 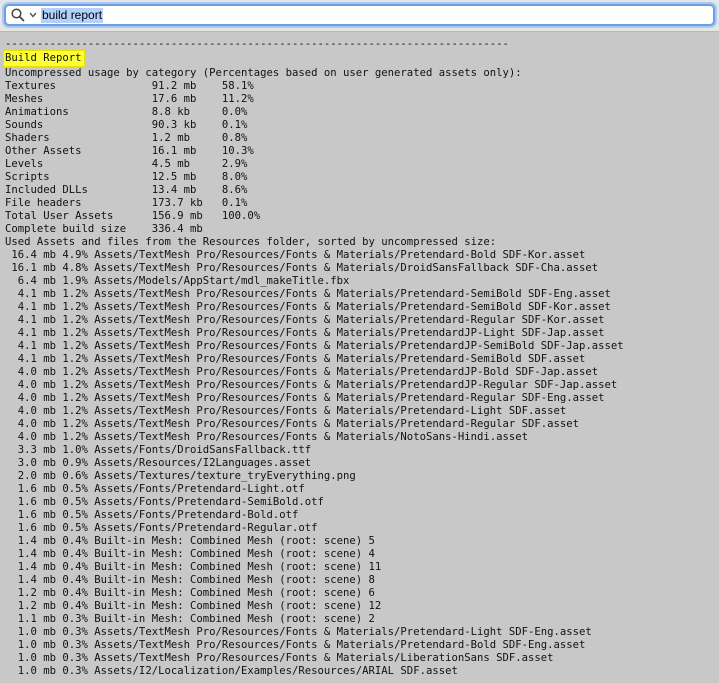 I want to click on category-row: File headers 173.7 kb 0.1%, so click(x=126, y=203).